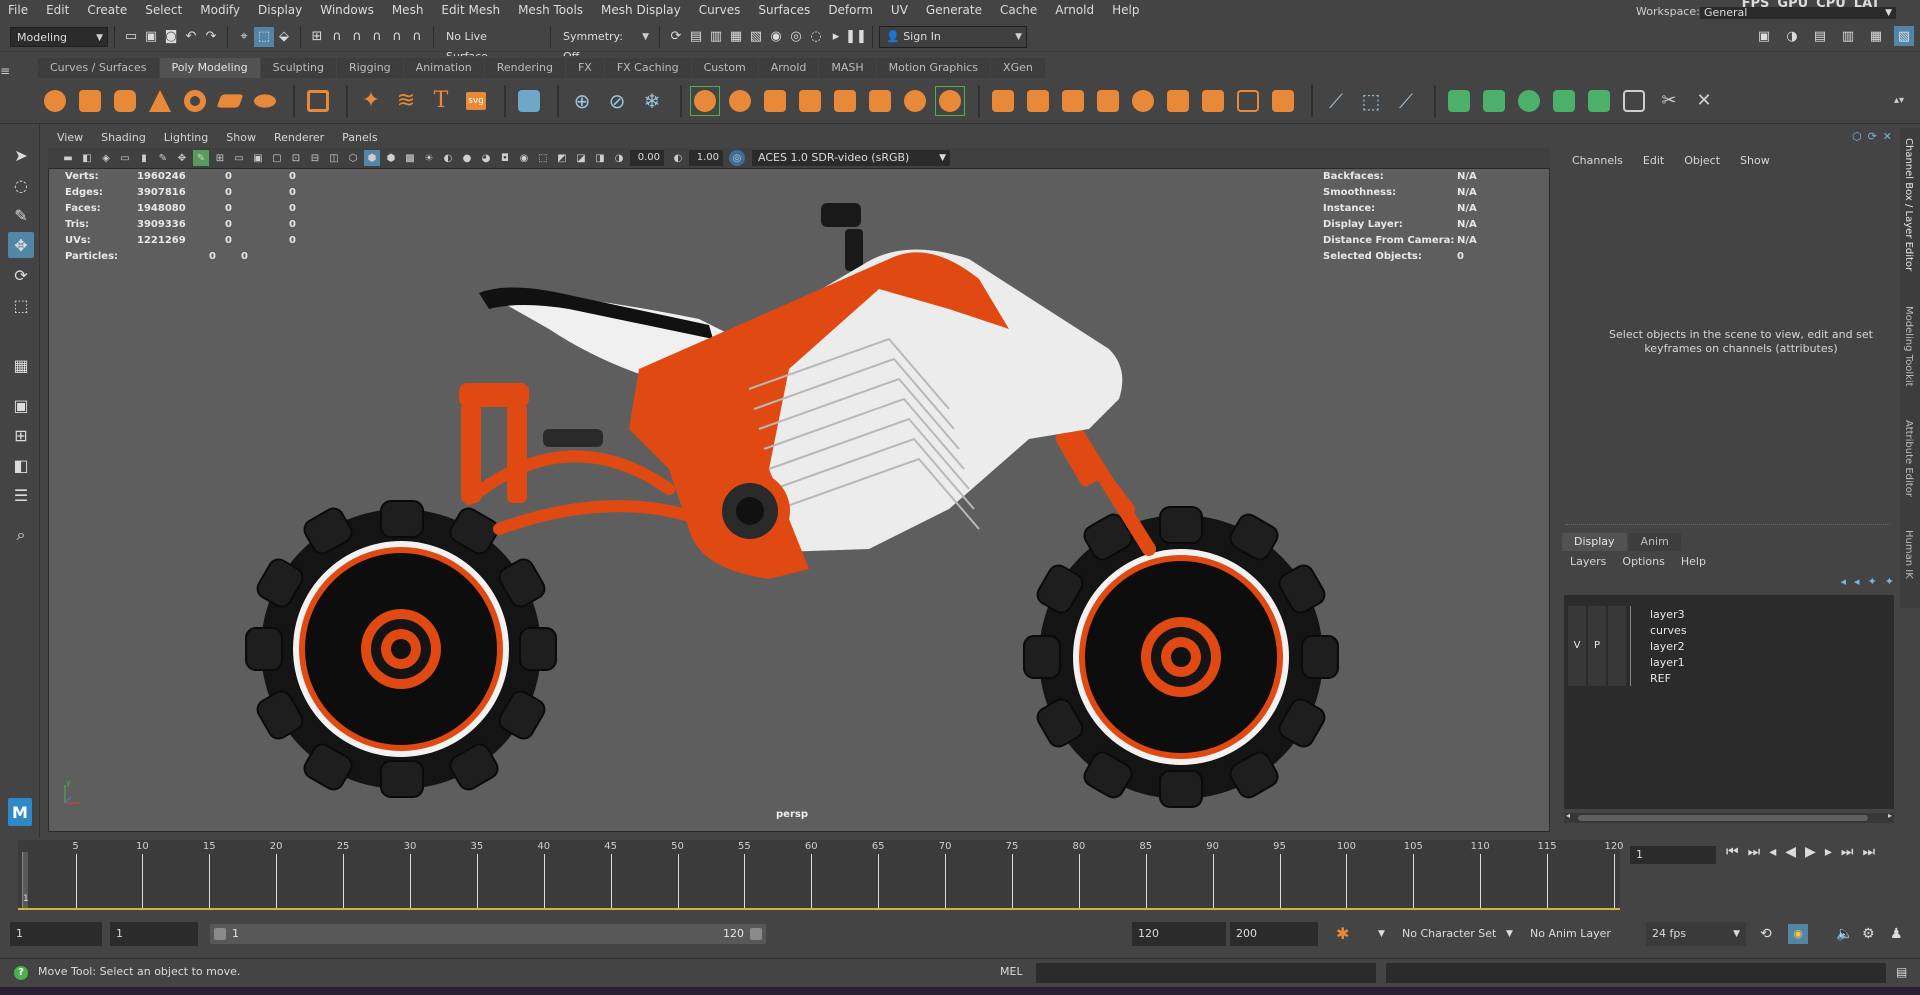 This screenshot has height=995, width=1920. What do you see at coordinates (21, 185) in the screenshot?
I see `lasso-tool-icon: ◌` at bounding box center [21, 185].